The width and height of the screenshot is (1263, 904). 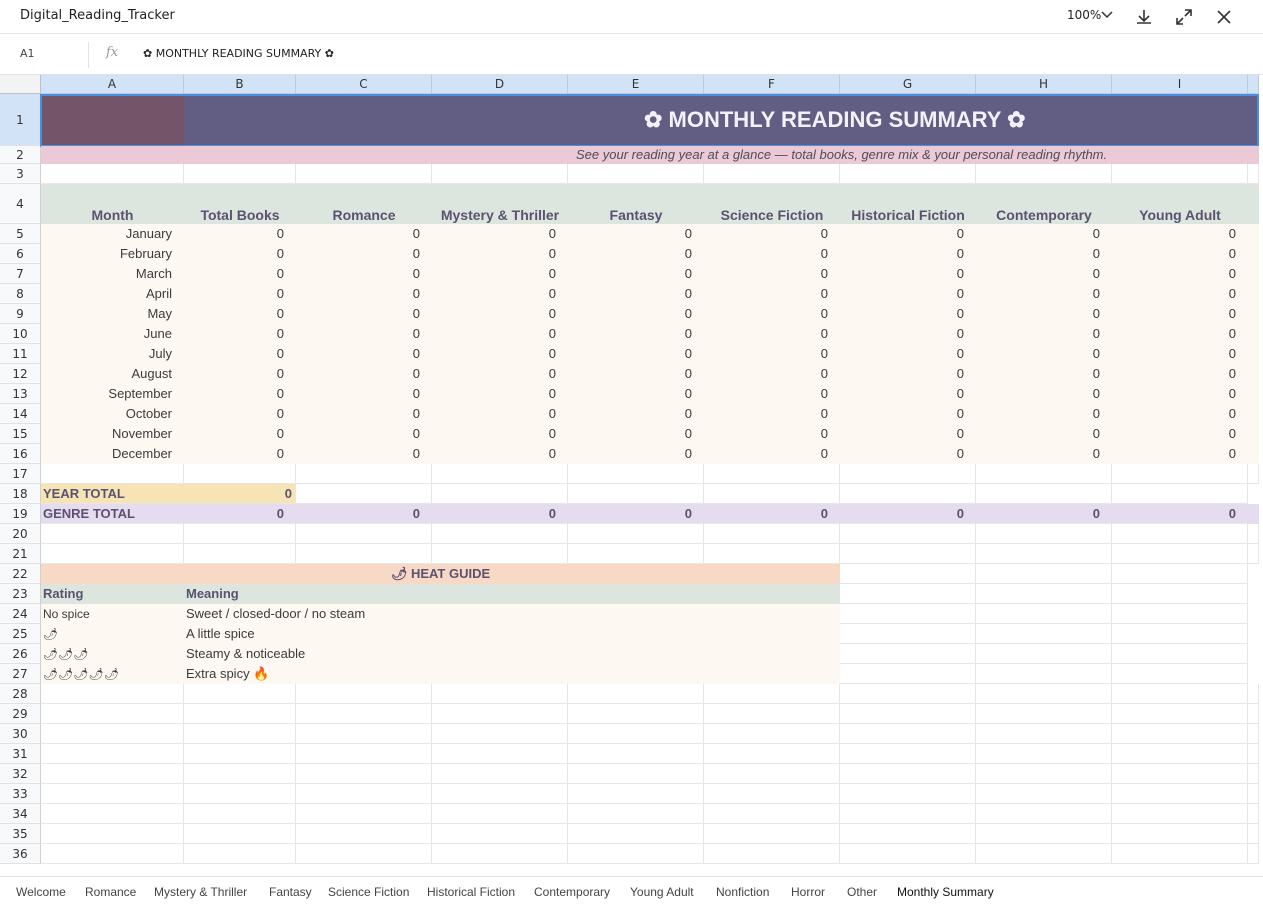 I want to click on row-header-8: 8, so click(x=20, y=294).